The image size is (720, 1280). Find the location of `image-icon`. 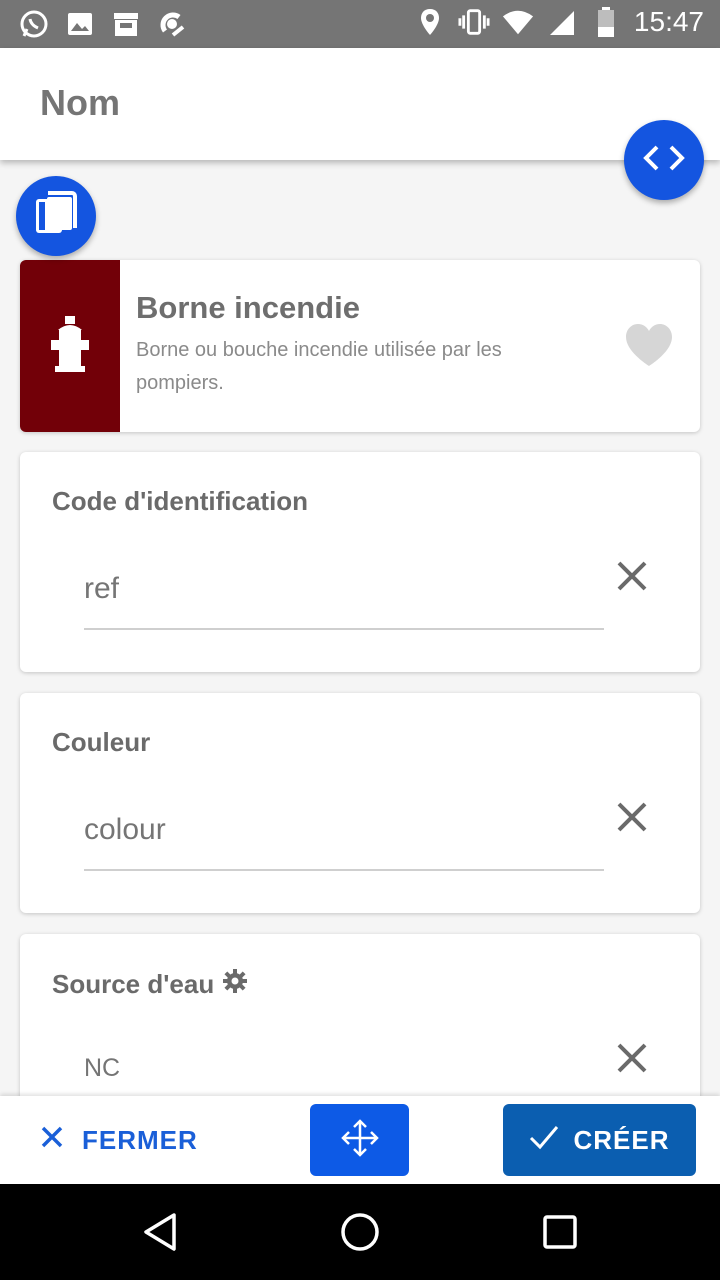

image-icon is located at coordinates (80, 24).